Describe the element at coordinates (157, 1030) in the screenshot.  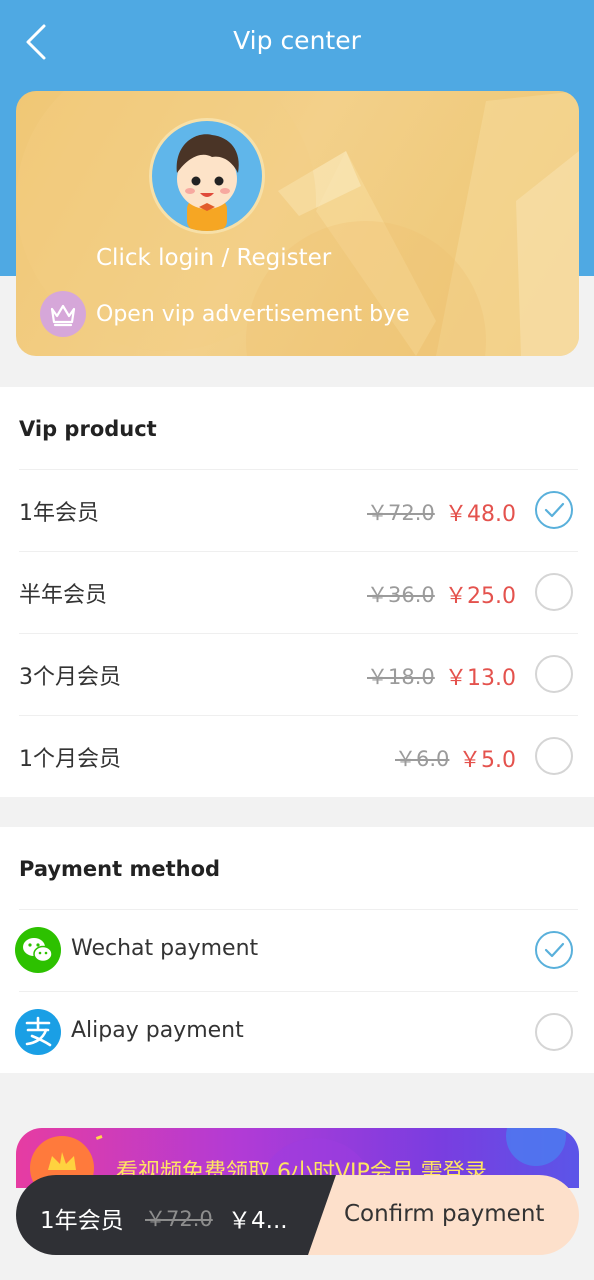
I see `payment-name: Alipay payment` at that location.